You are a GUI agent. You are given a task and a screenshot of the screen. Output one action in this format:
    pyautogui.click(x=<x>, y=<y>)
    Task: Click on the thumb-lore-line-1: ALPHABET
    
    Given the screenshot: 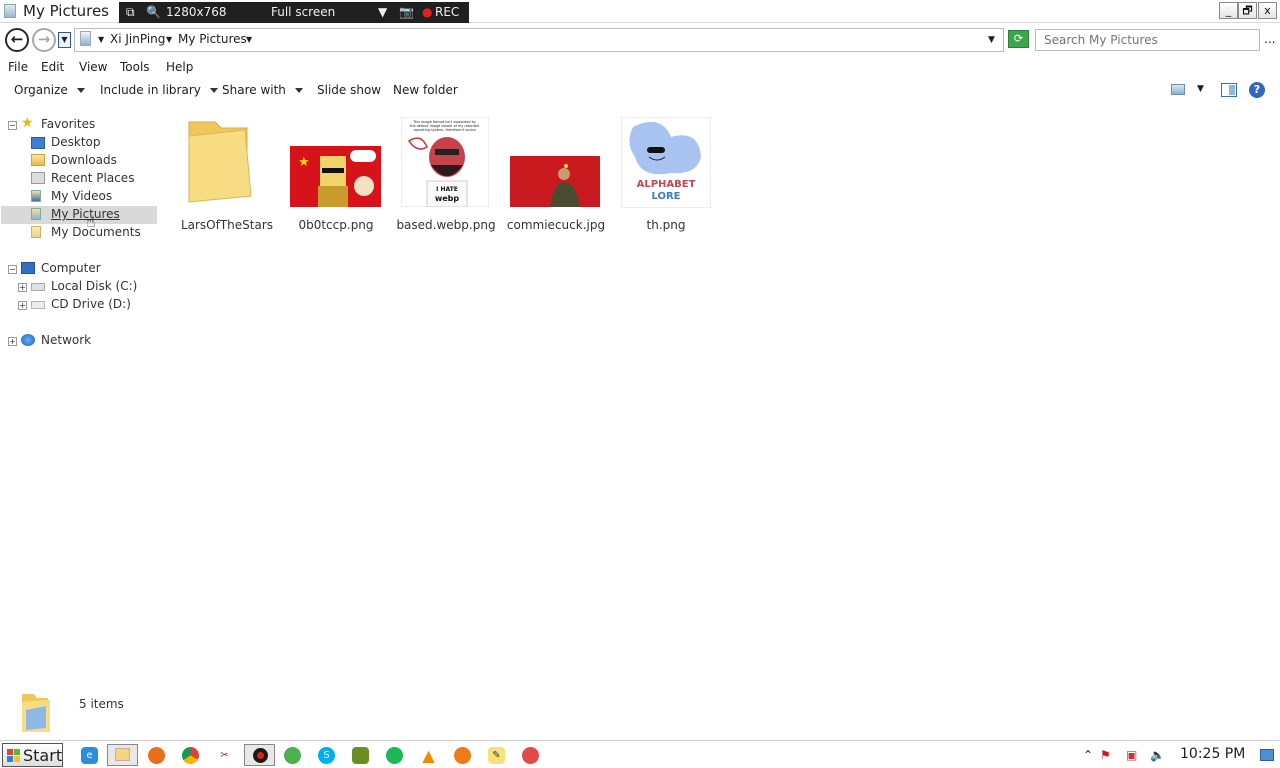 What is the action you would take?
    pyautogui.click(x=666, y=184)
    